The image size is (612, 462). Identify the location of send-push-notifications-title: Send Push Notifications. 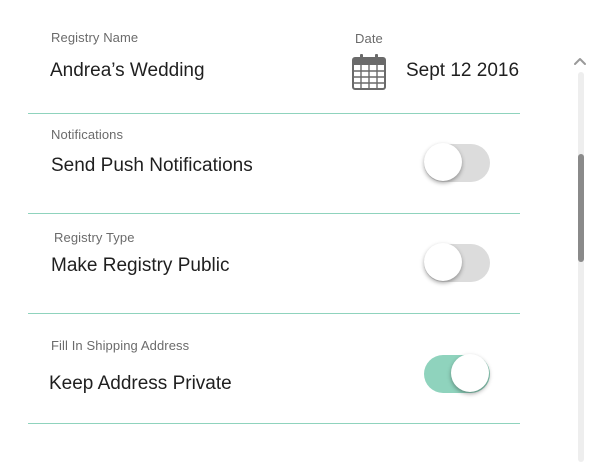
(152, 165).